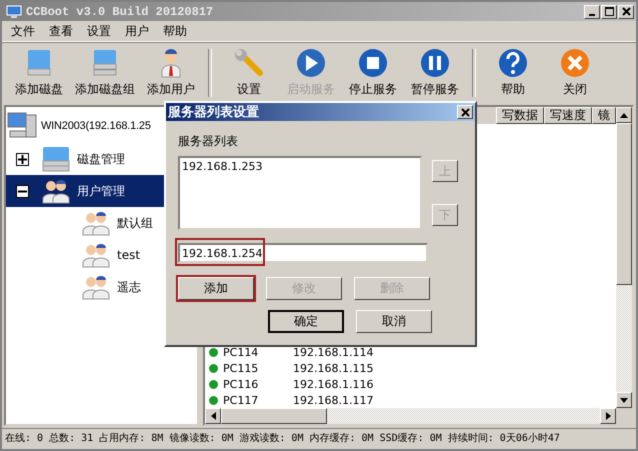 Image resolution: width=638 pixels, height=451 pixels. What do you see at coordinates (303, 253) in the screenshot?
I see `input-field: 192.168.1.254` at bounding box center [303, 253].